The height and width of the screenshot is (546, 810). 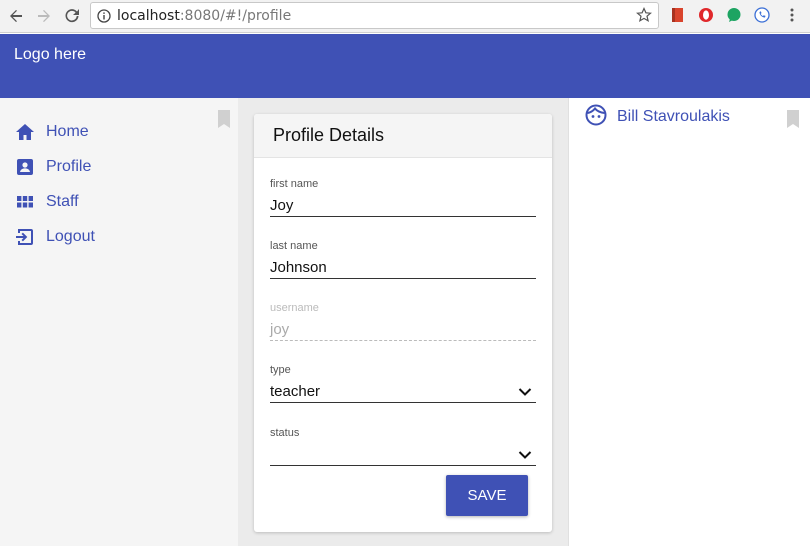 I want to click on first-name-field: first name Joy, so click(x=403, y=197).